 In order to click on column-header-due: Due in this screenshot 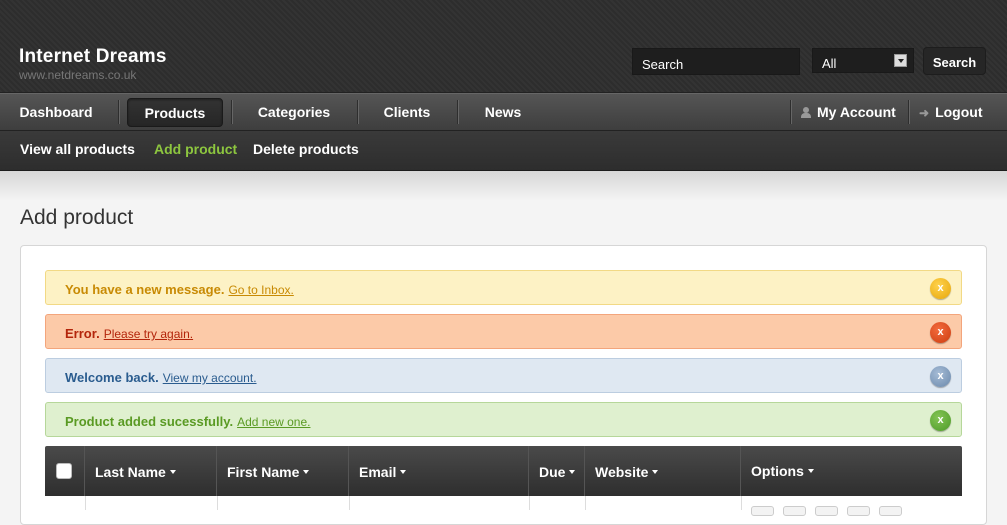, I will do `click(557, 471)`.